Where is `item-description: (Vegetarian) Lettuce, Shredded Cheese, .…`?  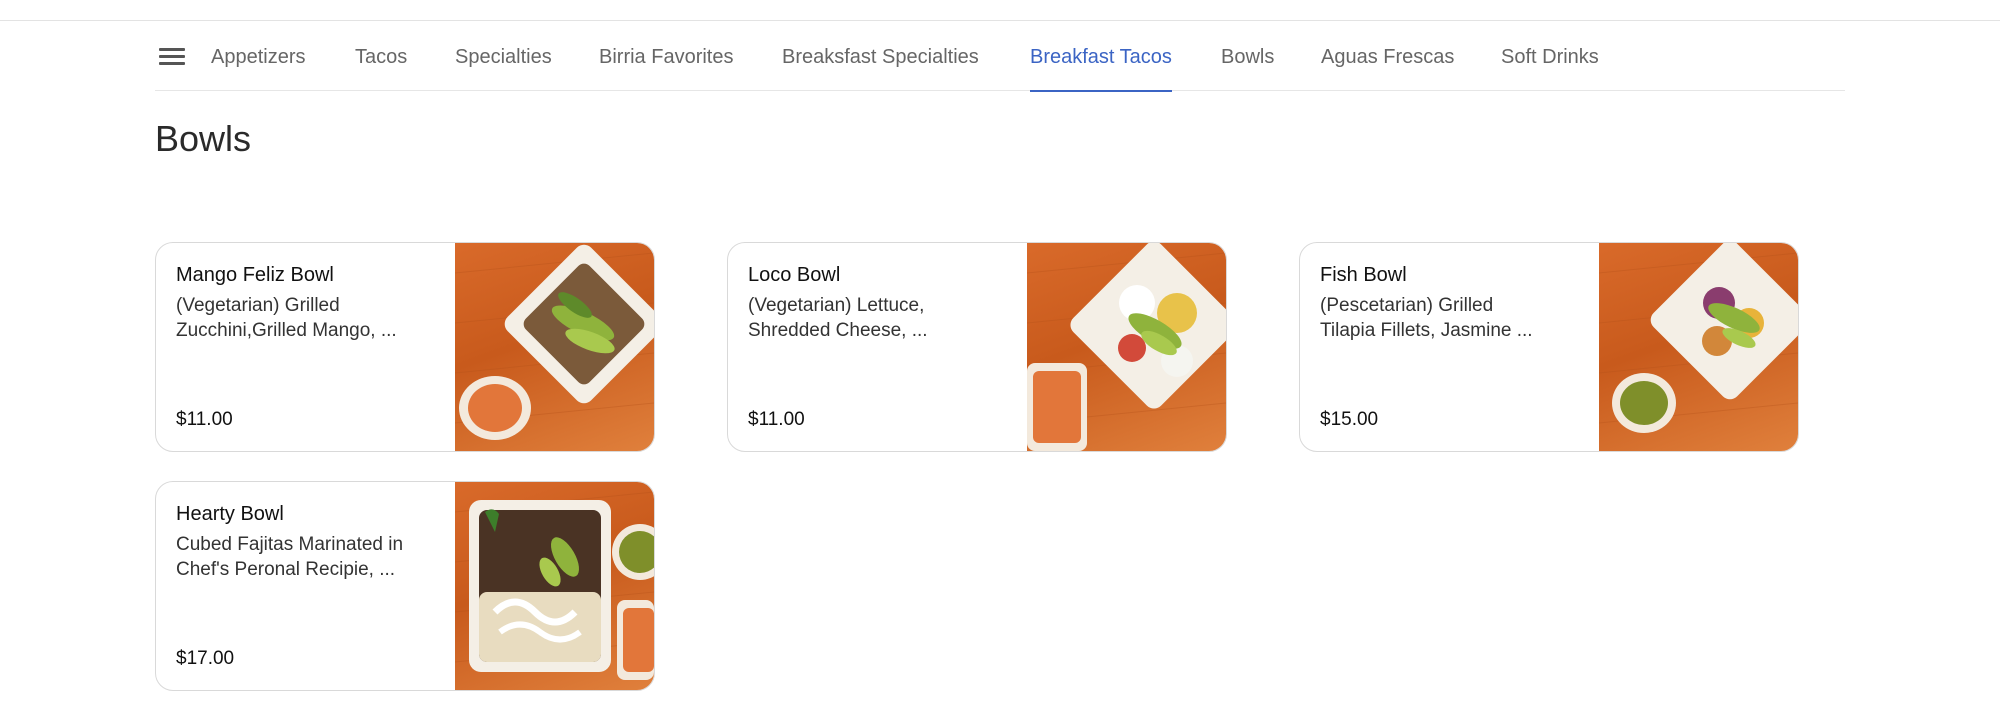
item-description: (Vegetarian) Lettuce, Shredded Cheese, .… is located at coordinates (838, 318).